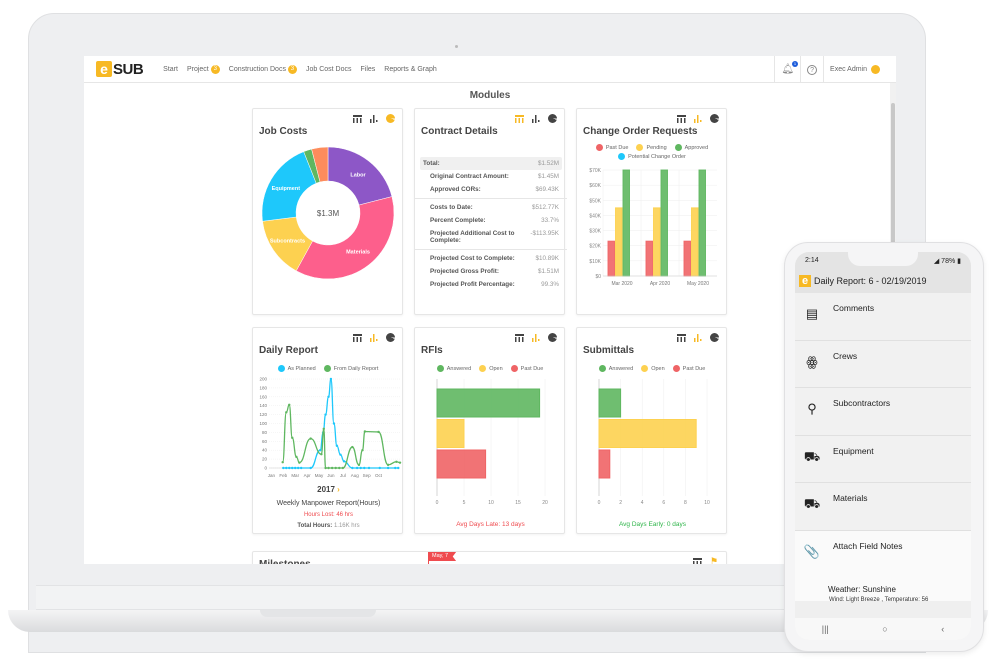 The width and height of the screenshot is (996, 659). What do you see at coordinates (356, 368) in the screenshot?
I see `legend-label: From Daily Report` at bounding box center [356, 368].